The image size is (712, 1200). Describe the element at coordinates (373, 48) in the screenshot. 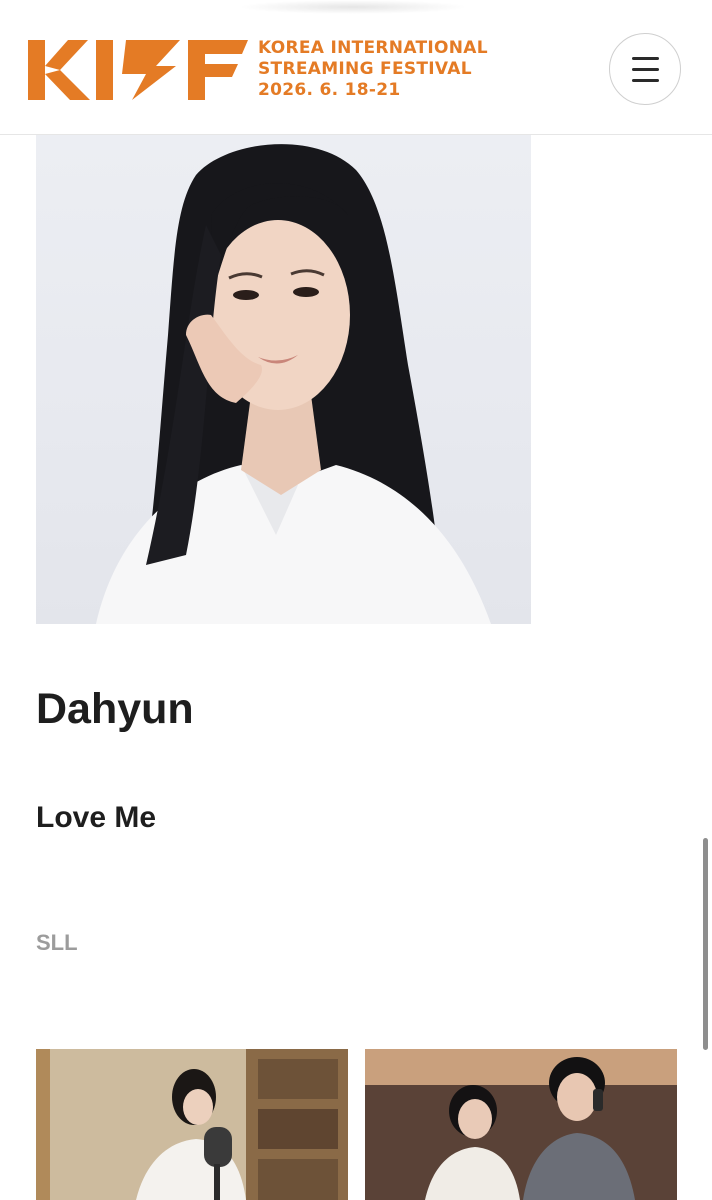

I see `logo-line-1: KOREA INTERNATIONAL` at that location.